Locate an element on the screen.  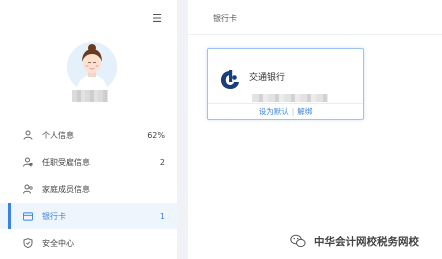
wechat-icon is located at coordinates (298, 241).